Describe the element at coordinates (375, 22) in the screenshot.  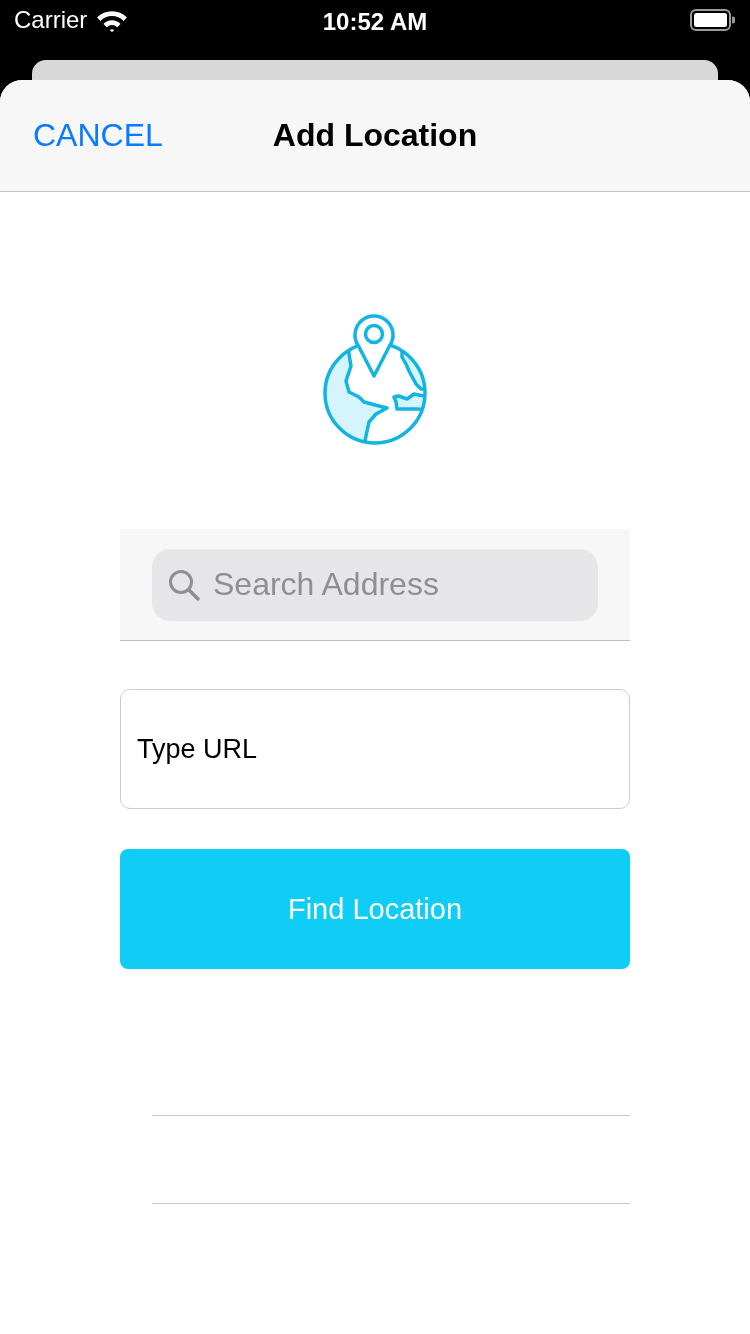
I see `clock-time: 10:52 AM` at that location.